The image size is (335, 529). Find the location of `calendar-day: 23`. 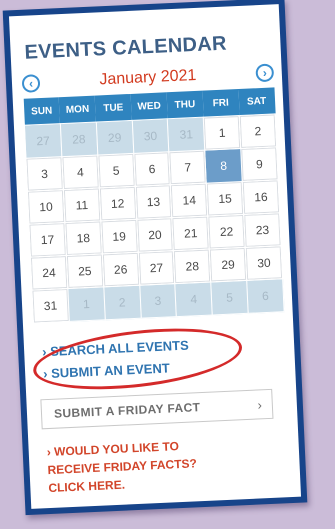

calendar-day: 23 is located at coordinates (262, 230).